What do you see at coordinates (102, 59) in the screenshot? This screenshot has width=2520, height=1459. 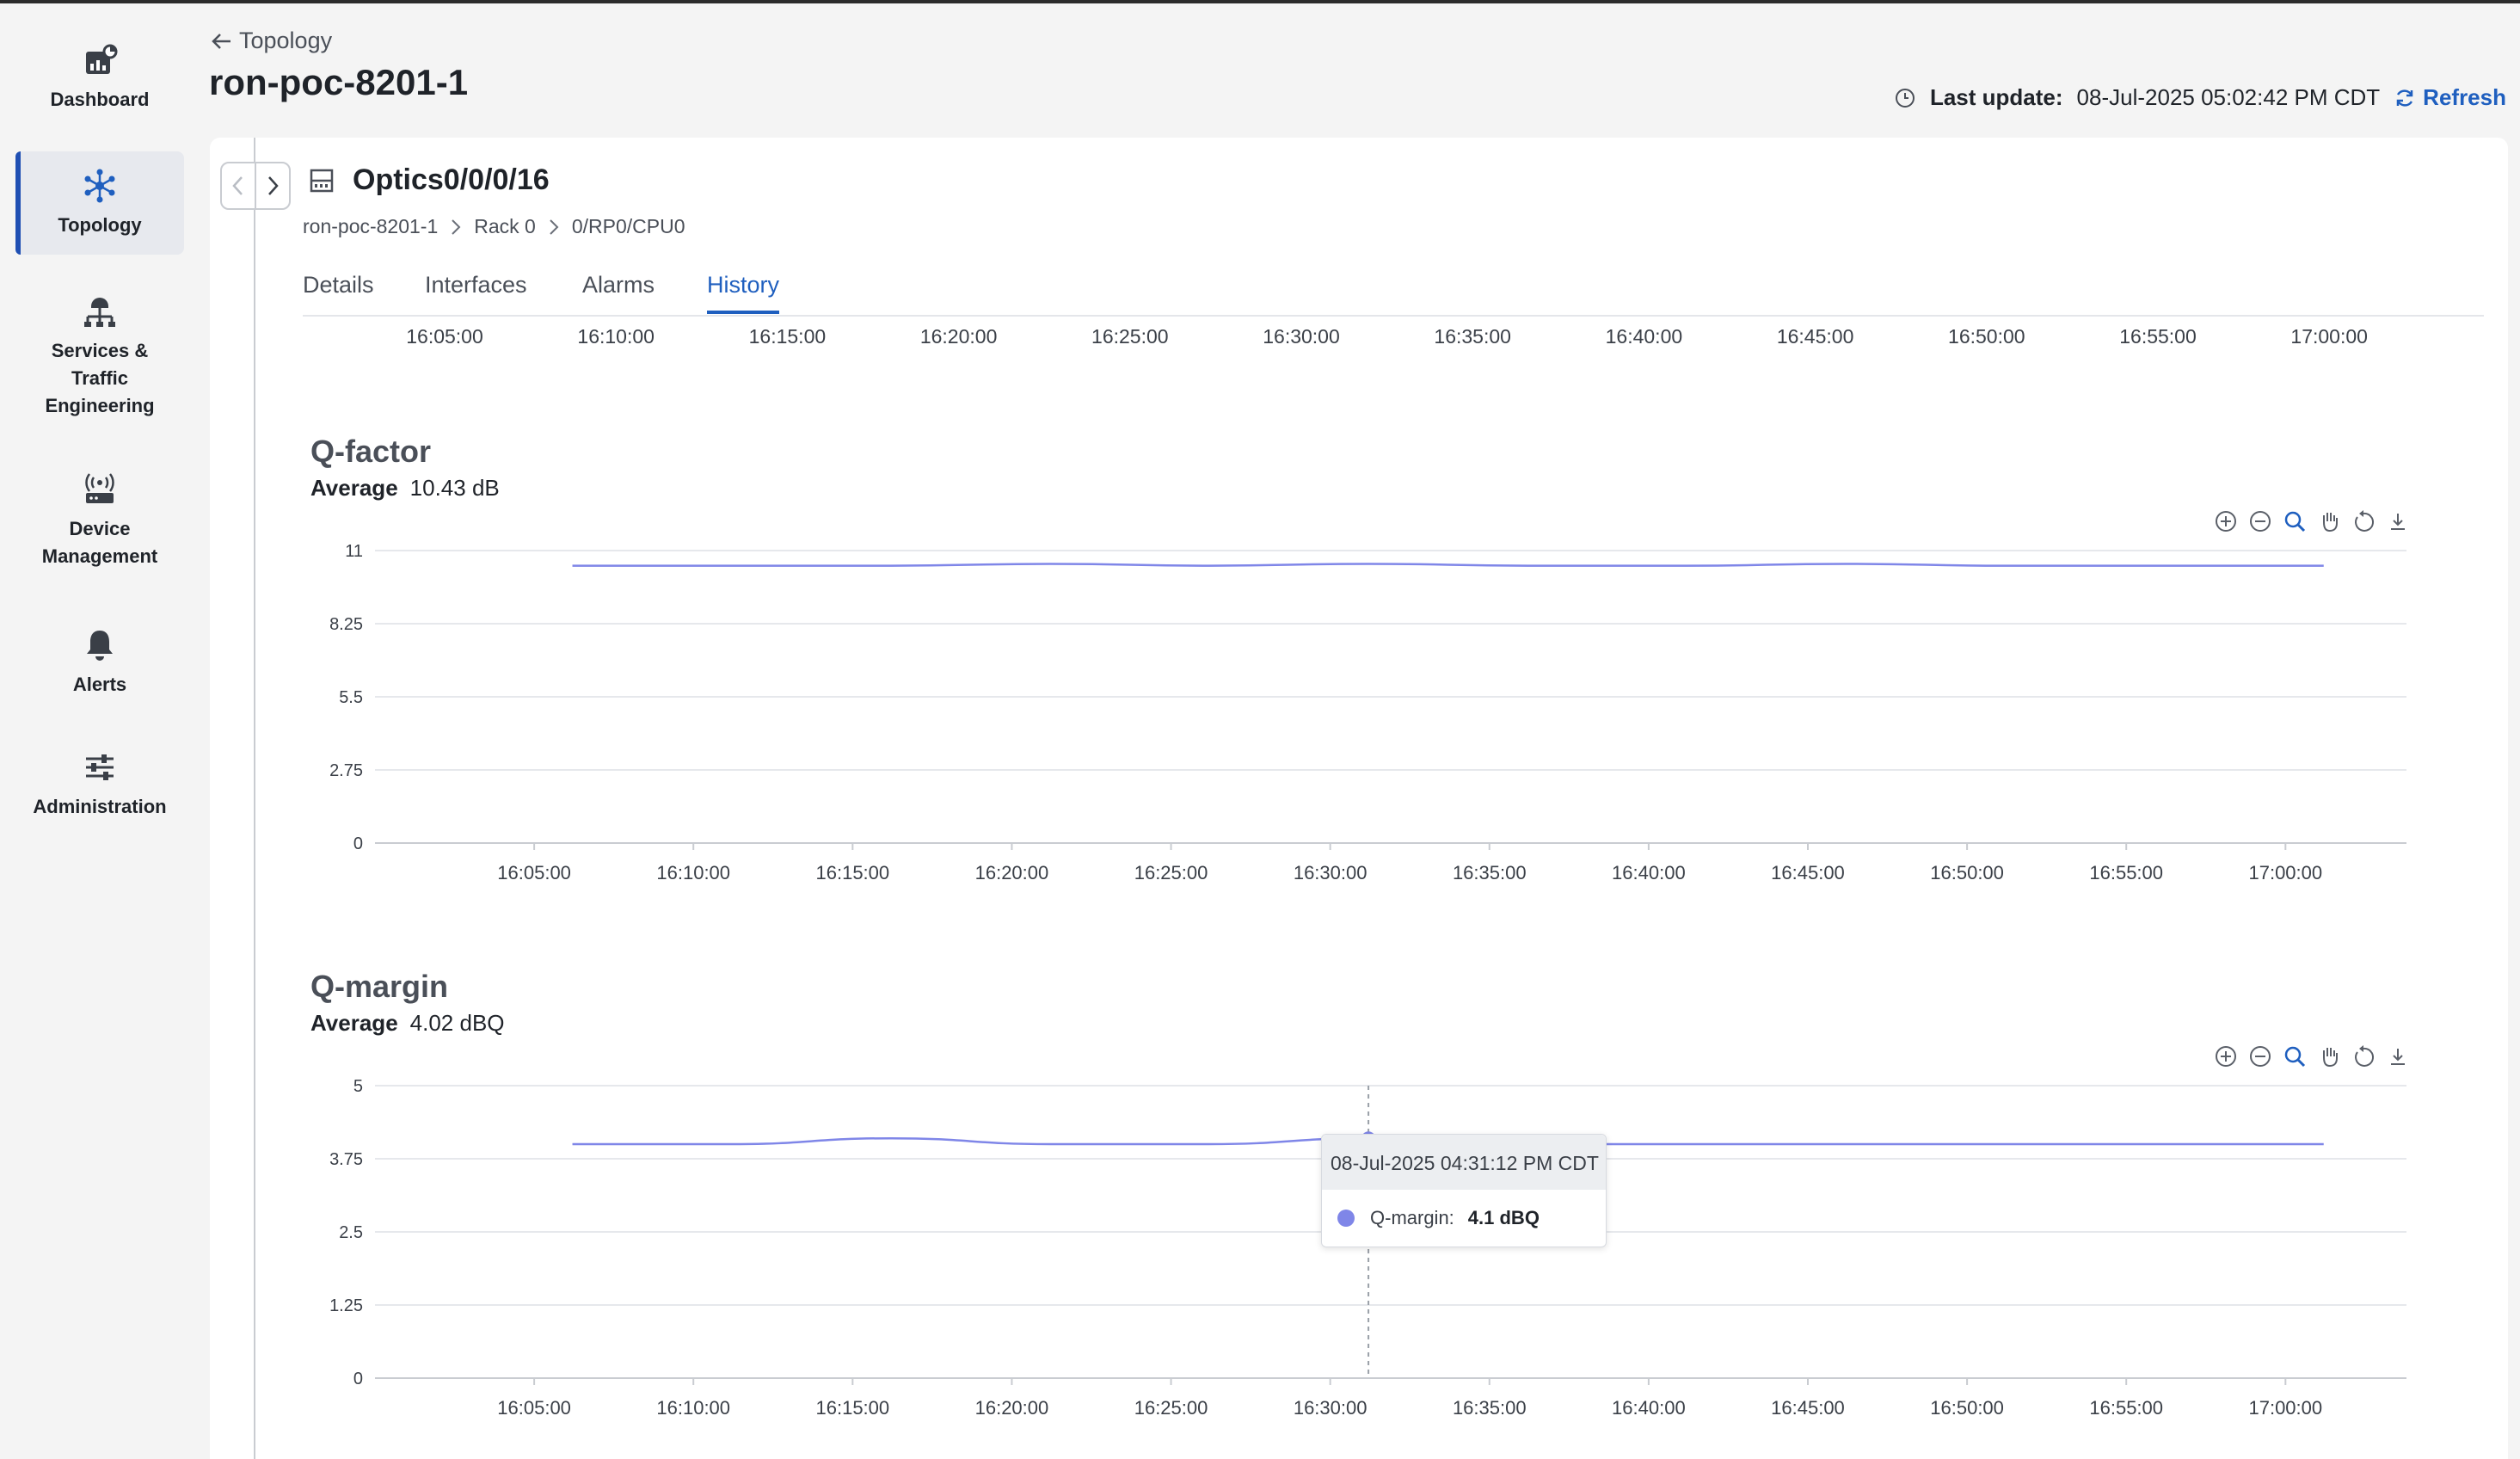 I see `dashboard-icon` at bounding box center [102, 59].